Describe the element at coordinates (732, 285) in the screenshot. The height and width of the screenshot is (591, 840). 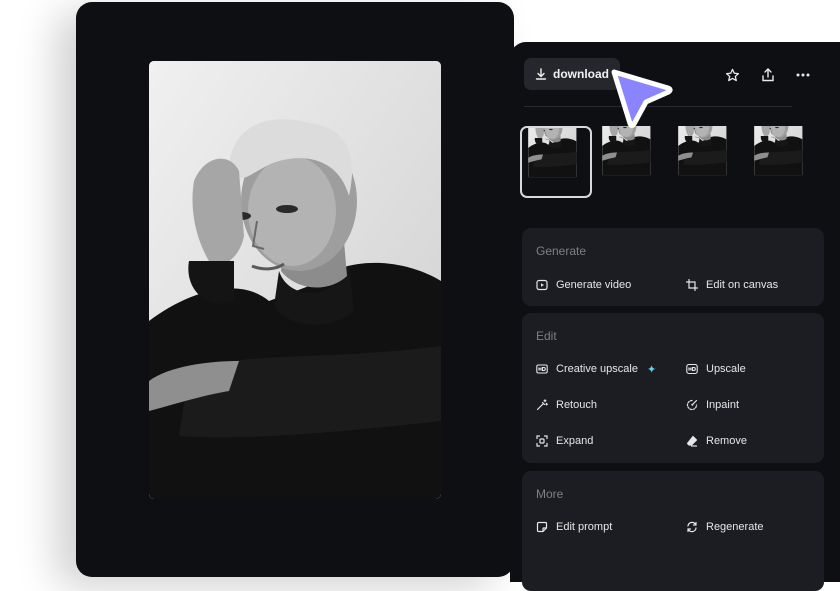
I see `edit-on-canvas-button: Edit on canvas` at that location.